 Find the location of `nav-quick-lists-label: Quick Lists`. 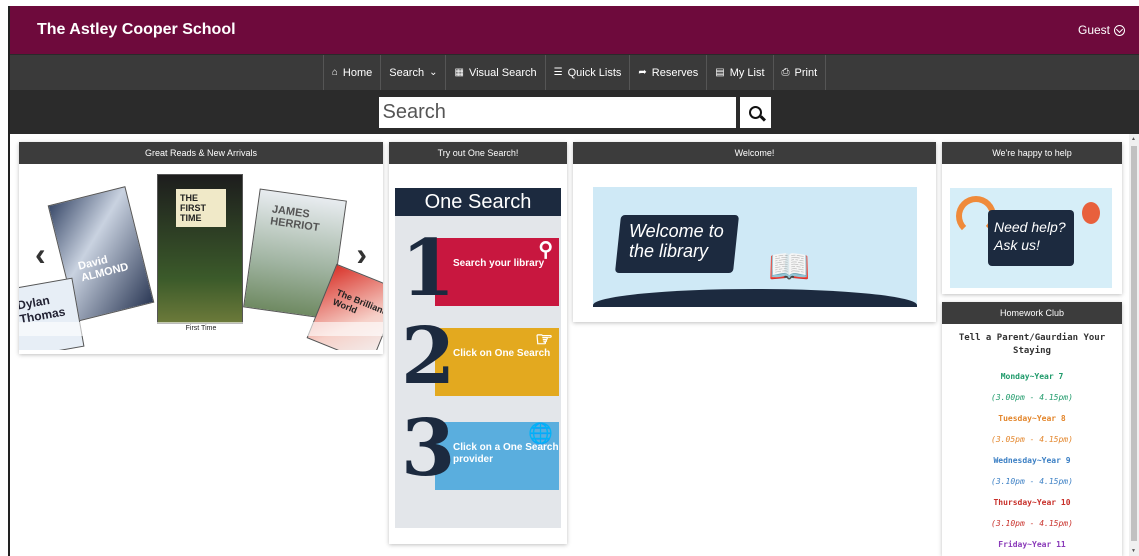

nav-quick-lists-label: Quick Lists is located at coordinates (594, 72).